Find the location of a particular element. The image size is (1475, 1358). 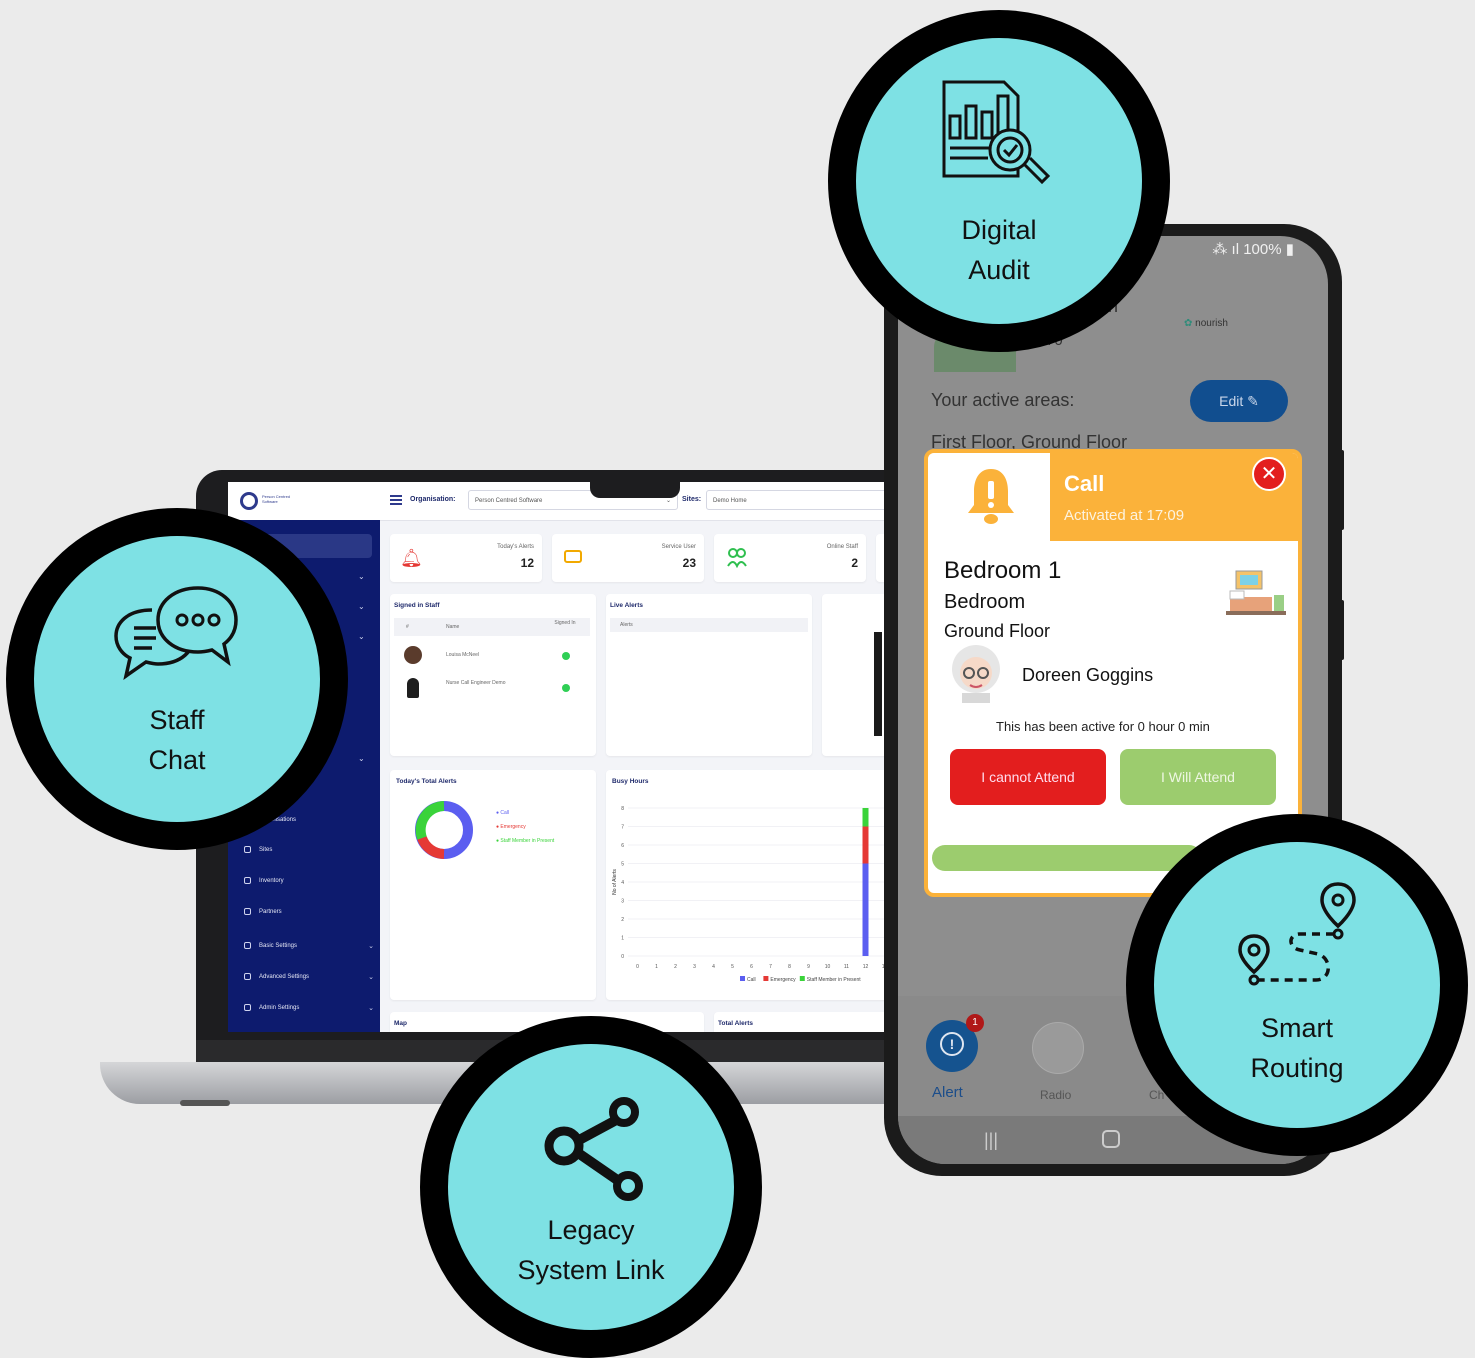

nav-alert-label: Alert is located at coordinates (947, 1092).